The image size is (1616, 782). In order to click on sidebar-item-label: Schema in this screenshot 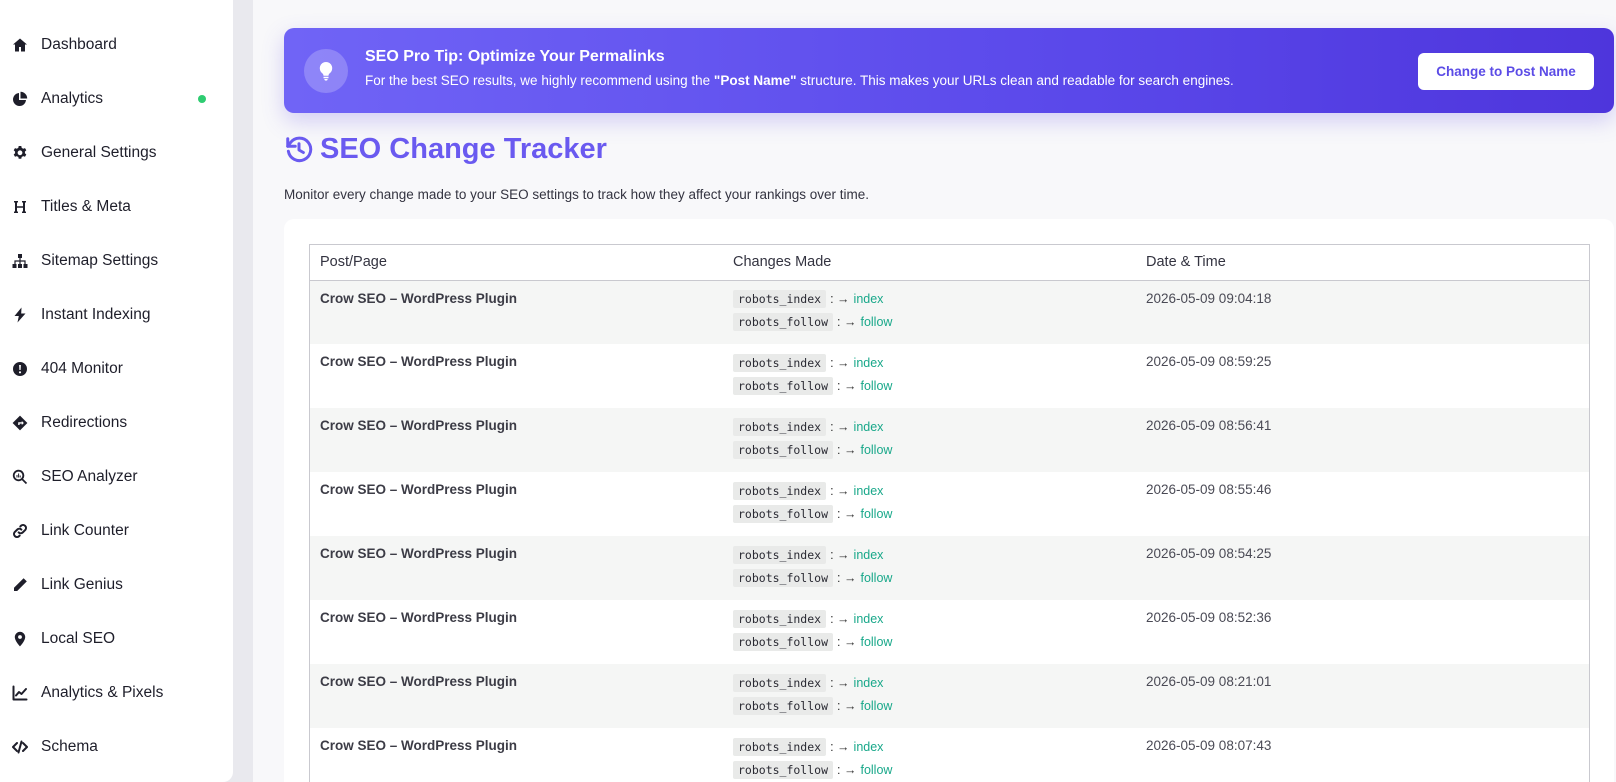, I will do `click(69, 746)`.